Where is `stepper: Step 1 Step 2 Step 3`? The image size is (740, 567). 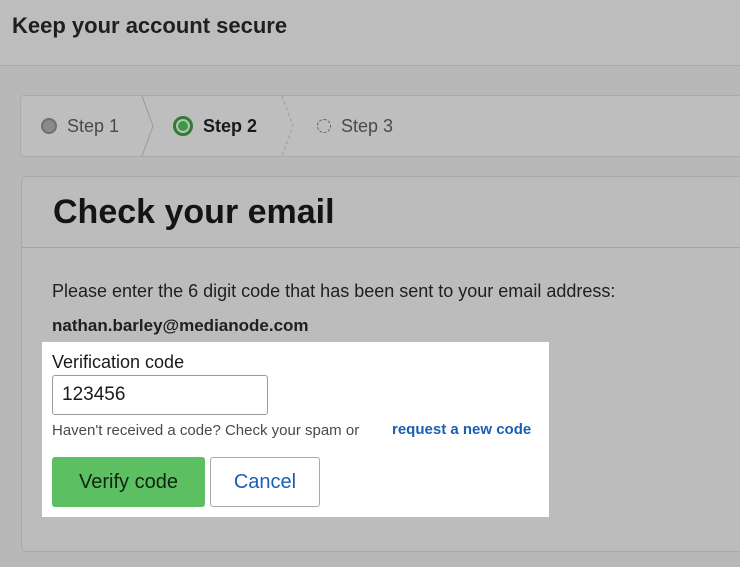 stepper: Step 1 Step 2 Step 3 is located at coordinates (380, 126).